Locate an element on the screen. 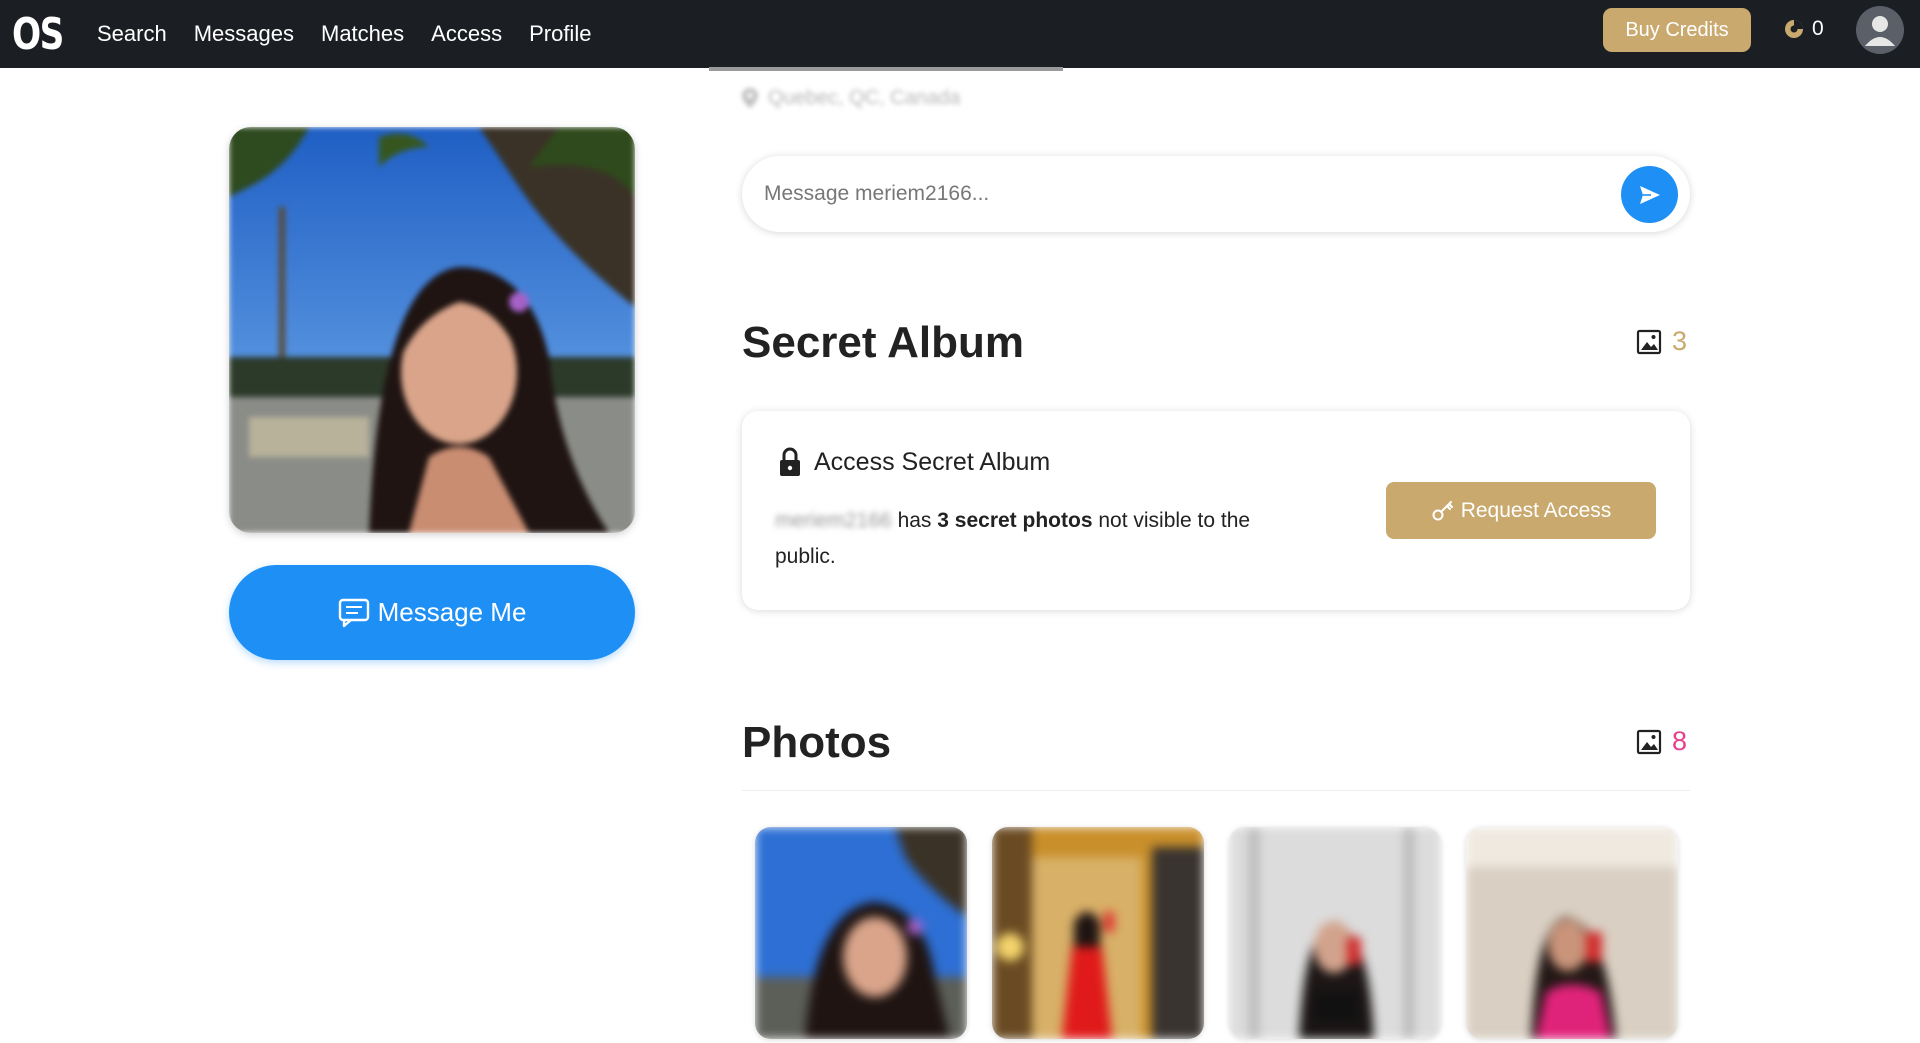  message-me-label: Message Me is located at coordinates (452, 612).